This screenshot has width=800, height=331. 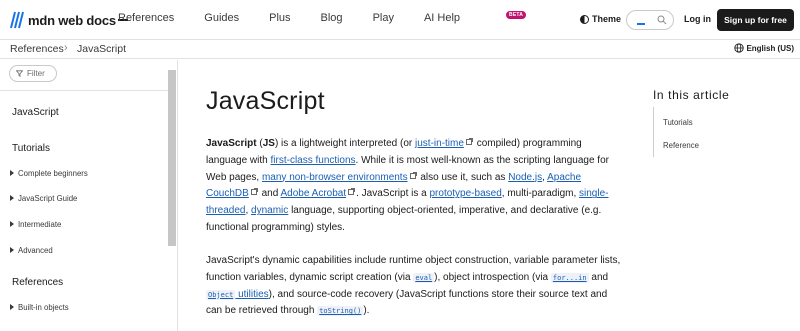 What do you see at coordinates (465, 193) in the screenshot?
I see `link-prototype-based: prototype-based` at bounding box center [465, 193].